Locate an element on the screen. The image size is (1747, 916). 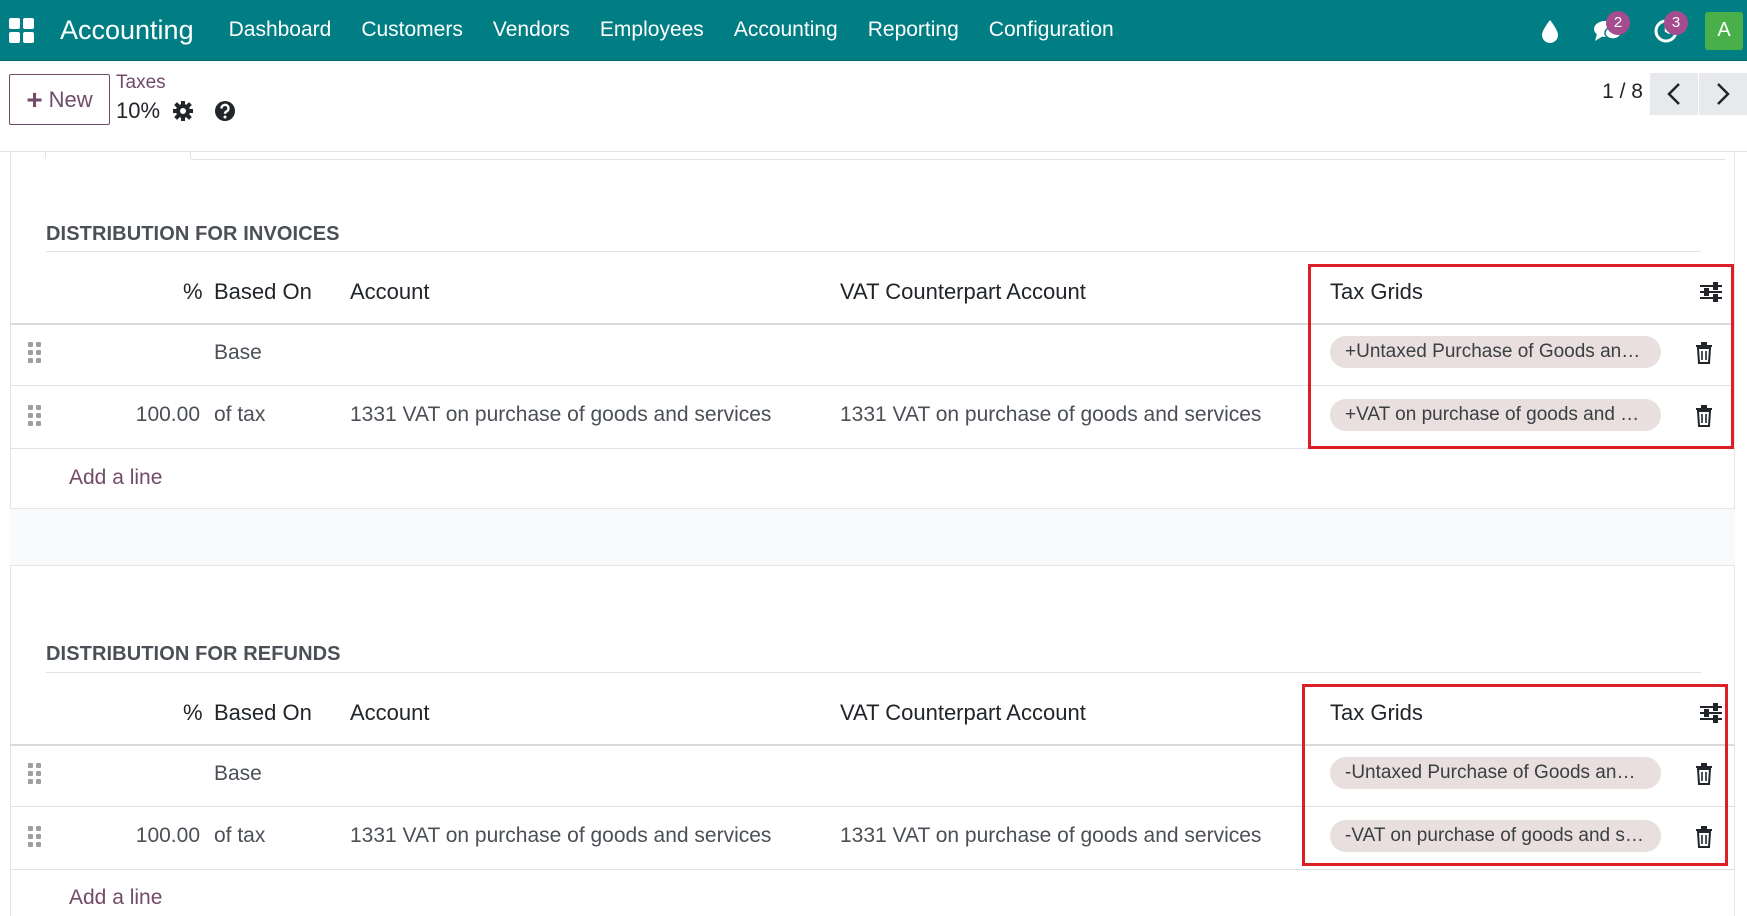
menu-customers: Customers is located at coordinates (412, 30).